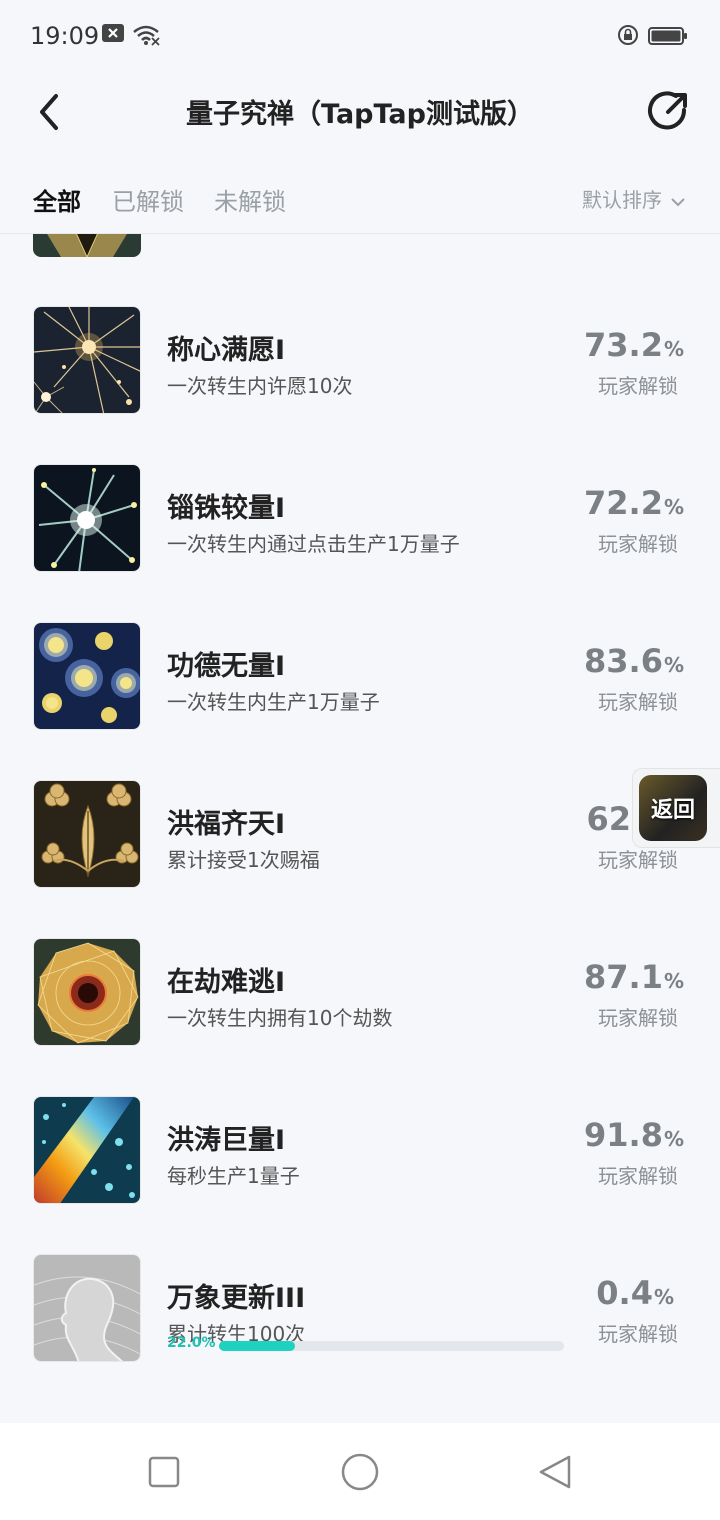 The width and height of the screenshot is (720, 1520). I want to click on wifi-icon, so click(146, 37).